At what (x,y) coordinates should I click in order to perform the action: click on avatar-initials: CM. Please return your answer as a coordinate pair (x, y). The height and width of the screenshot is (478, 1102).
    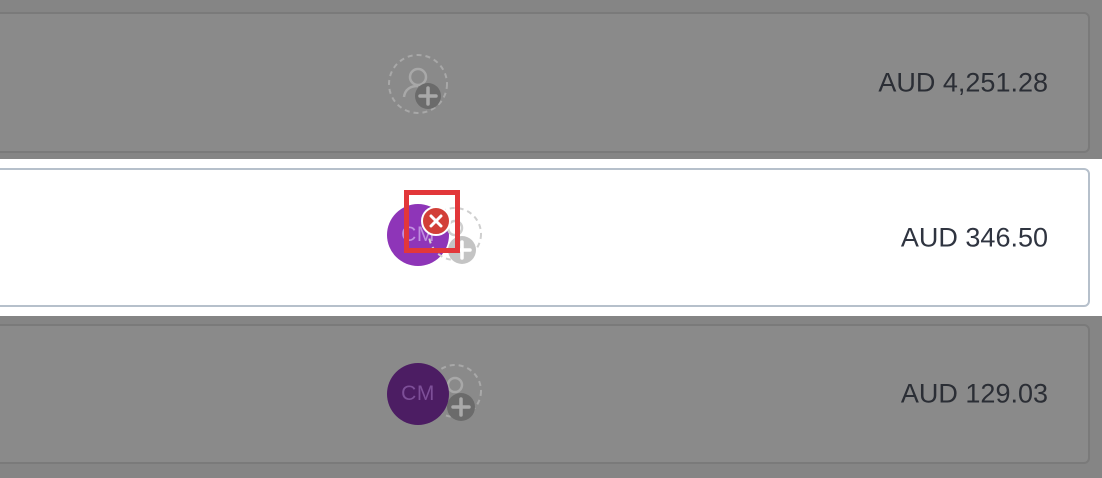
    Looking at the image, I should click on (418, 393).